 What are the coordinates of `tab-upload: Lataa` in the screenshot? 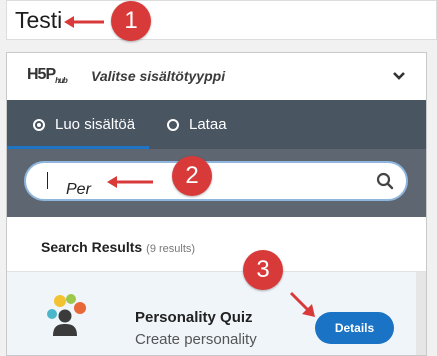 It's located at (197, 124).